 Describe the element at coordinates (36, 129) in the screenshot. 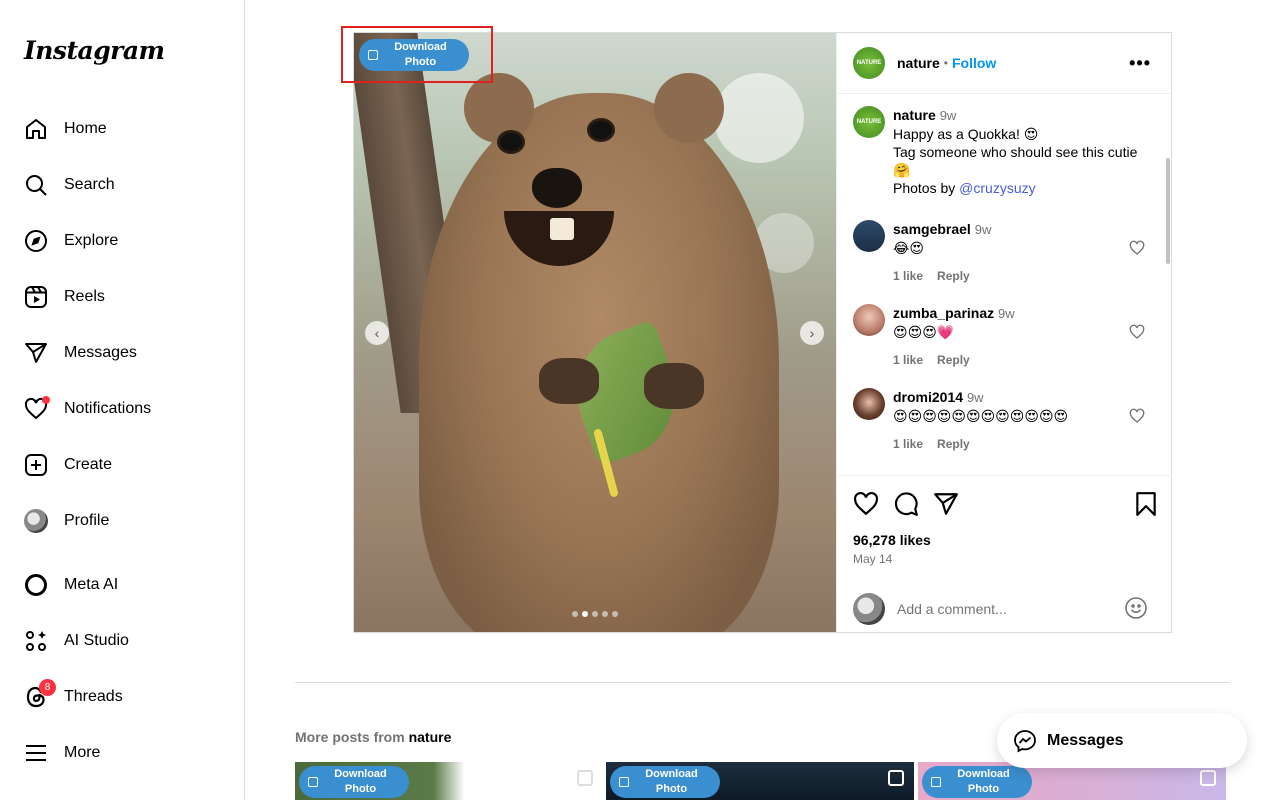

I see `home-icon` at that location.